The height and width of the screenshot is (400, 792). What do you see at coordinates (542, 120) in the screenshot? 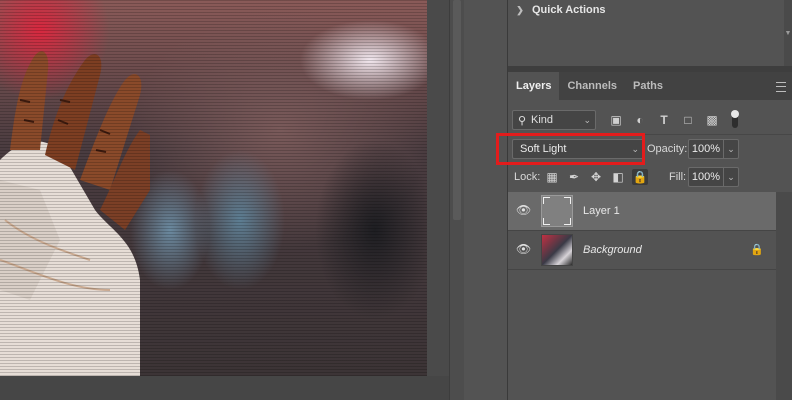
I see `filter-kind-label: Kind` at bounding box center [542, 120].